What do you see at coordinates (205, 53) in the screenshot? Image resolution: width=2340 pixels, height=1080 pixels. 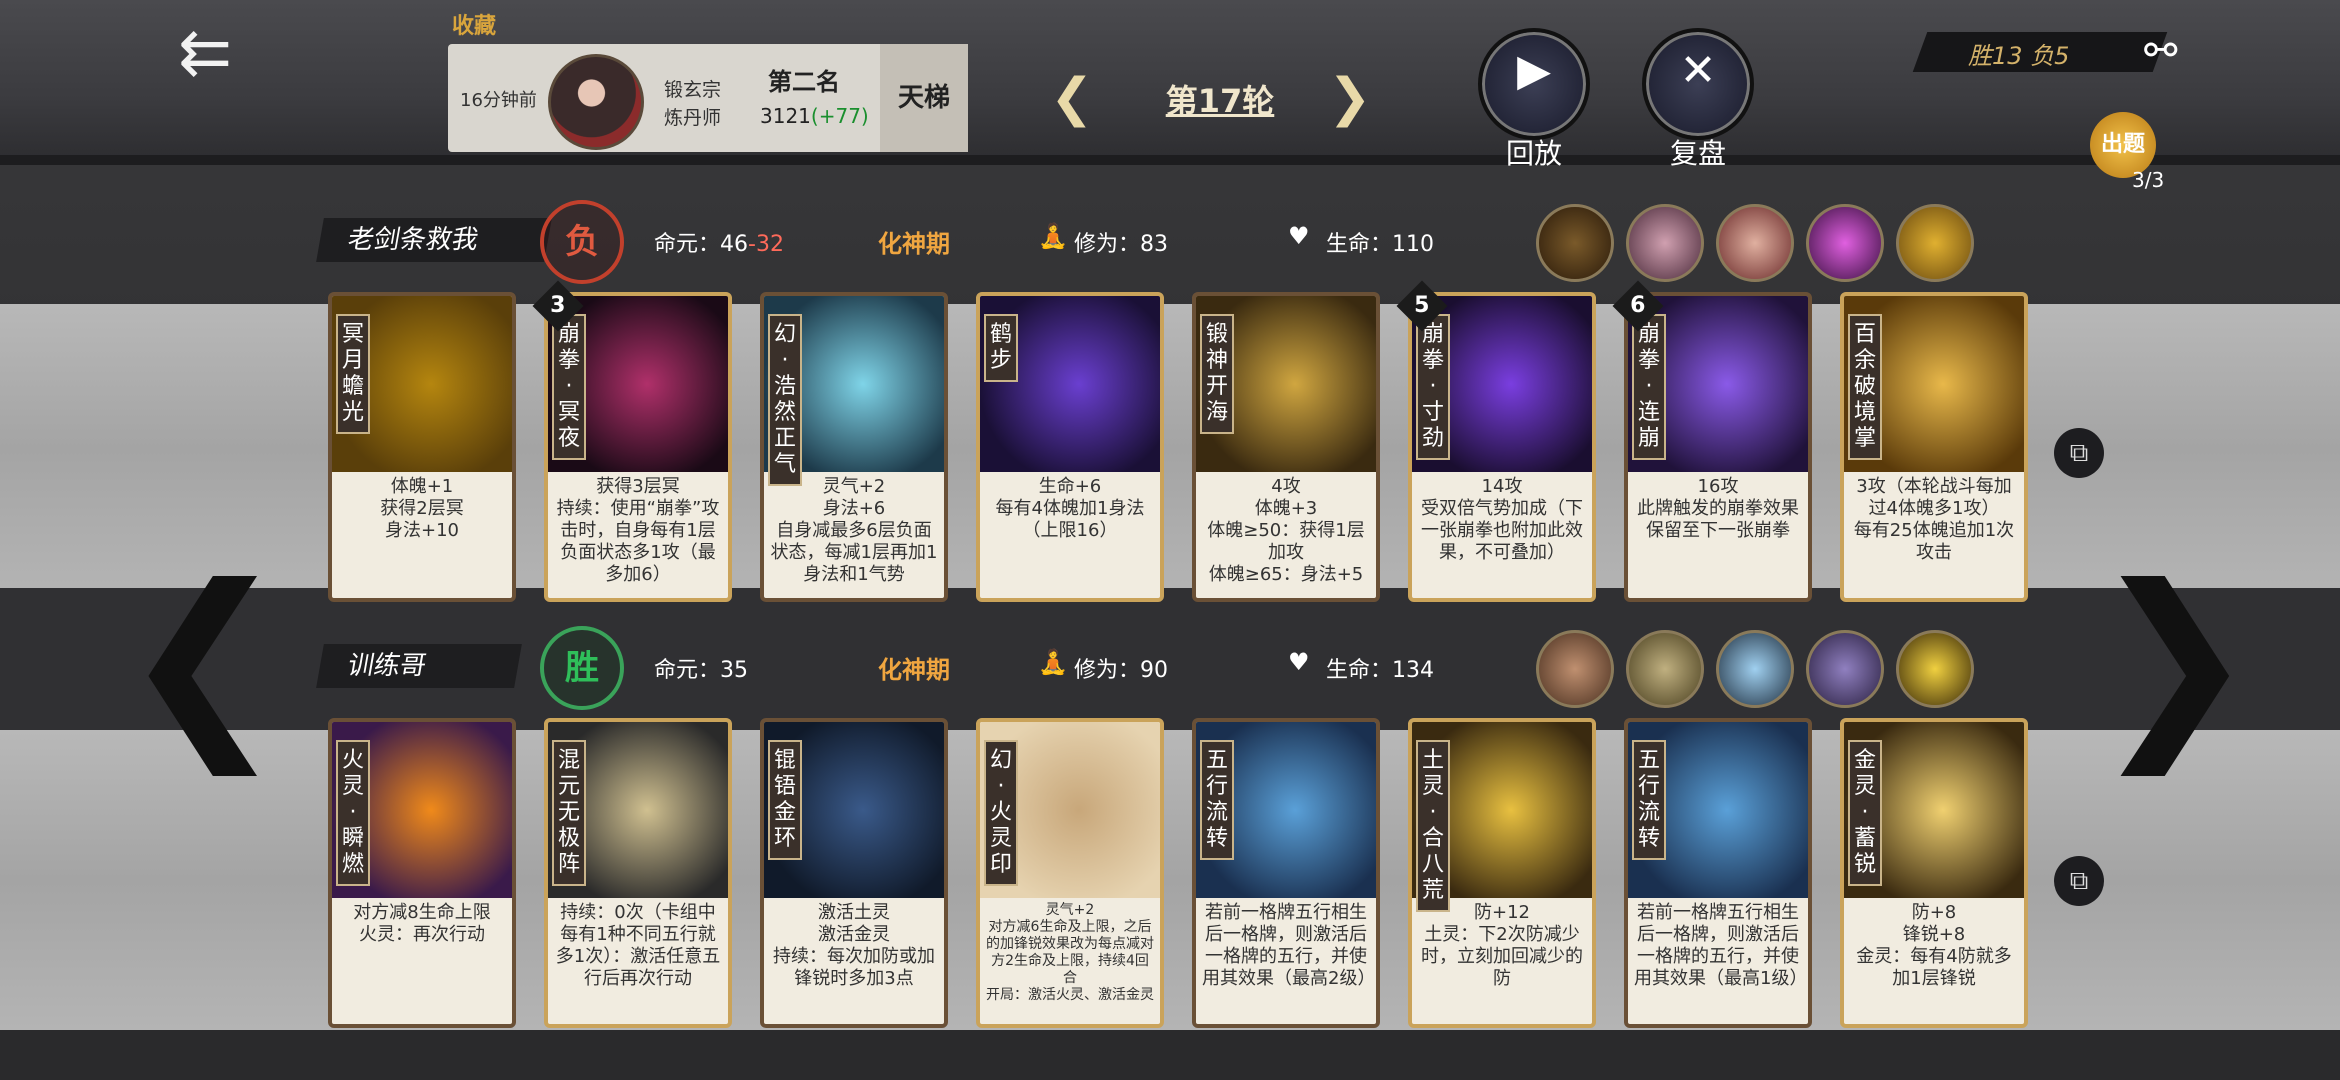 I see `back-icon: ⇇` at bounding box center [205, 53].